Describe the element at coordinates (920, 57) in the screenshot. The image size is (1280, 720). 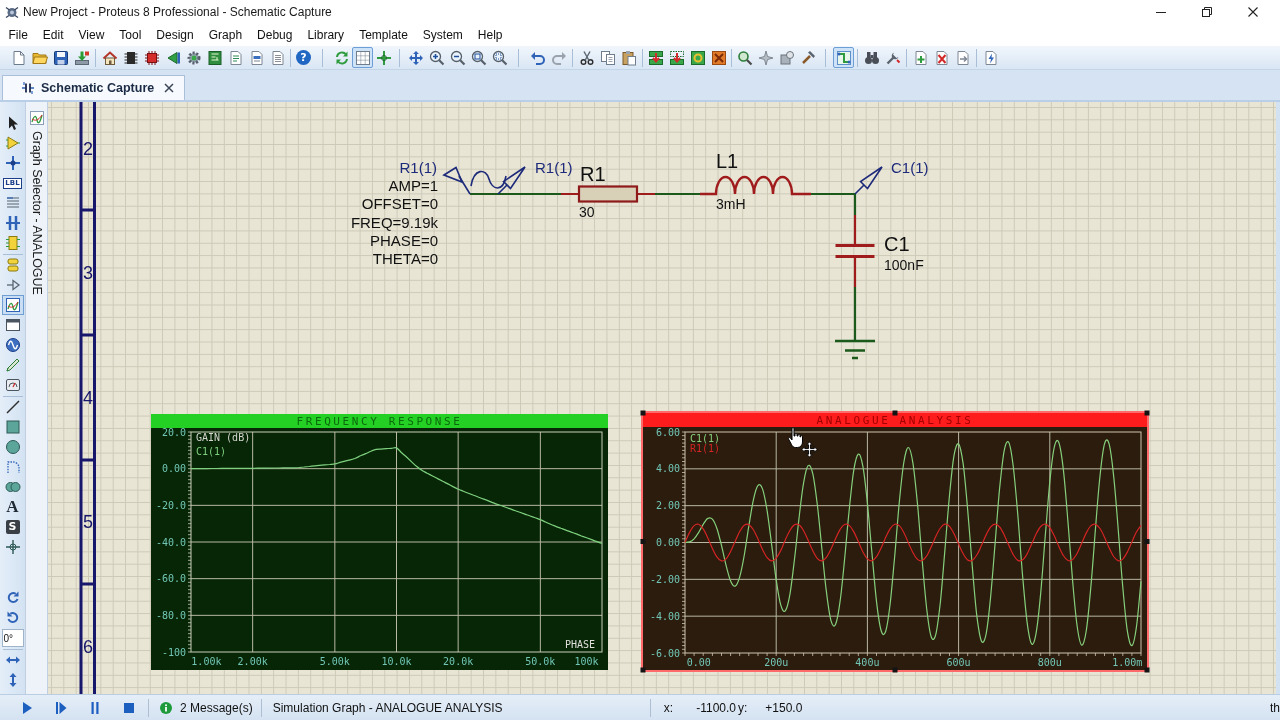
I see `add-page-icon` at that location.